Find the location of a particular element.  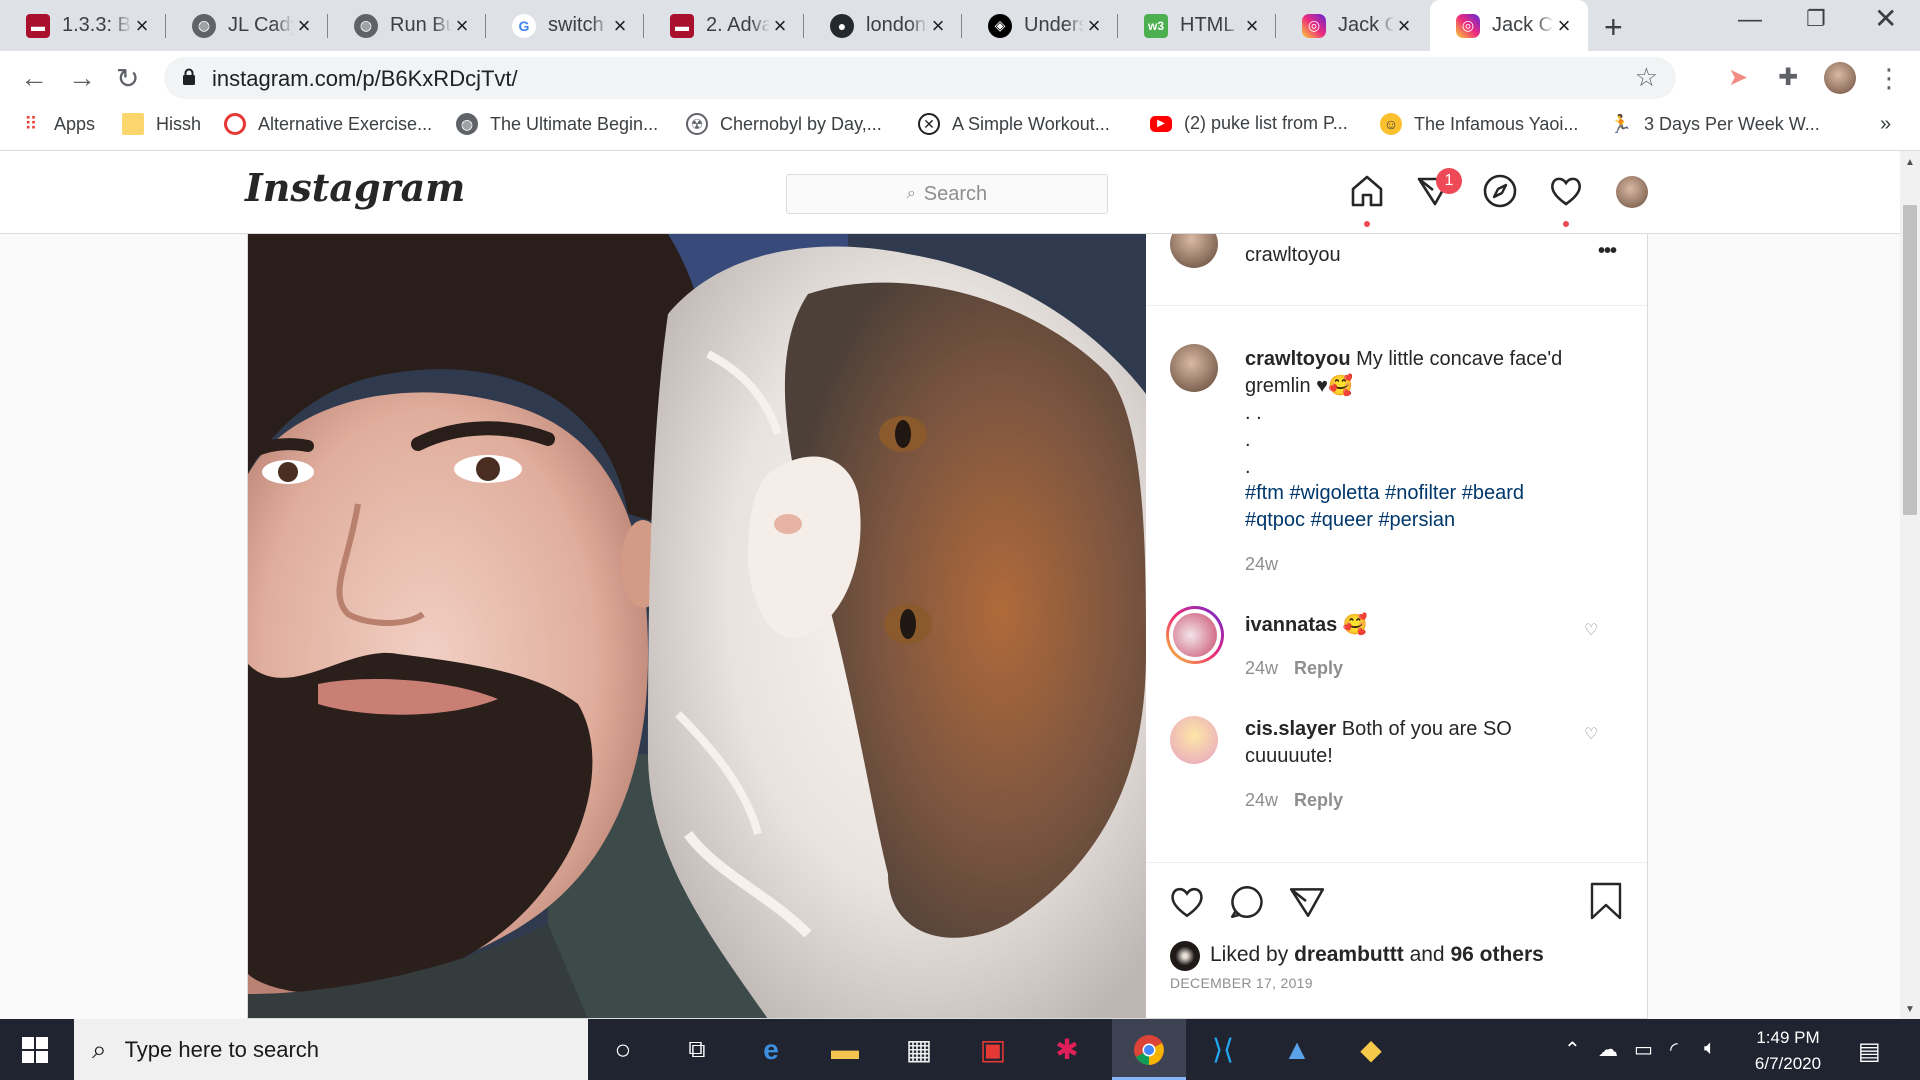

tab: ▬ 2. Advar × is located at coordinates (724, 25).